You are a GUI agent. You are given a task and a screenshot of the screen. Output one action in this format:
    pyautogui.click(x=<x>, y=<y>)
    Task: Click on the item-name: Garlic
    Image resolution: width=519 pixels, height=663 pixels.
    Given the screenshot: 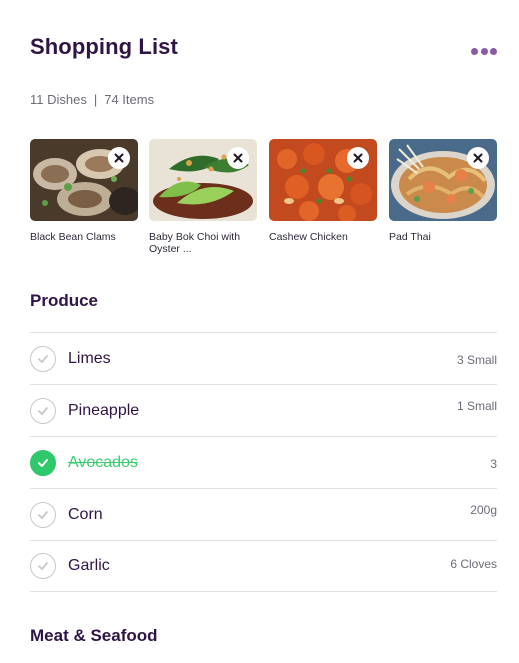 What is the action you would take?
    pyautogui.click(x=89, y=565)
    